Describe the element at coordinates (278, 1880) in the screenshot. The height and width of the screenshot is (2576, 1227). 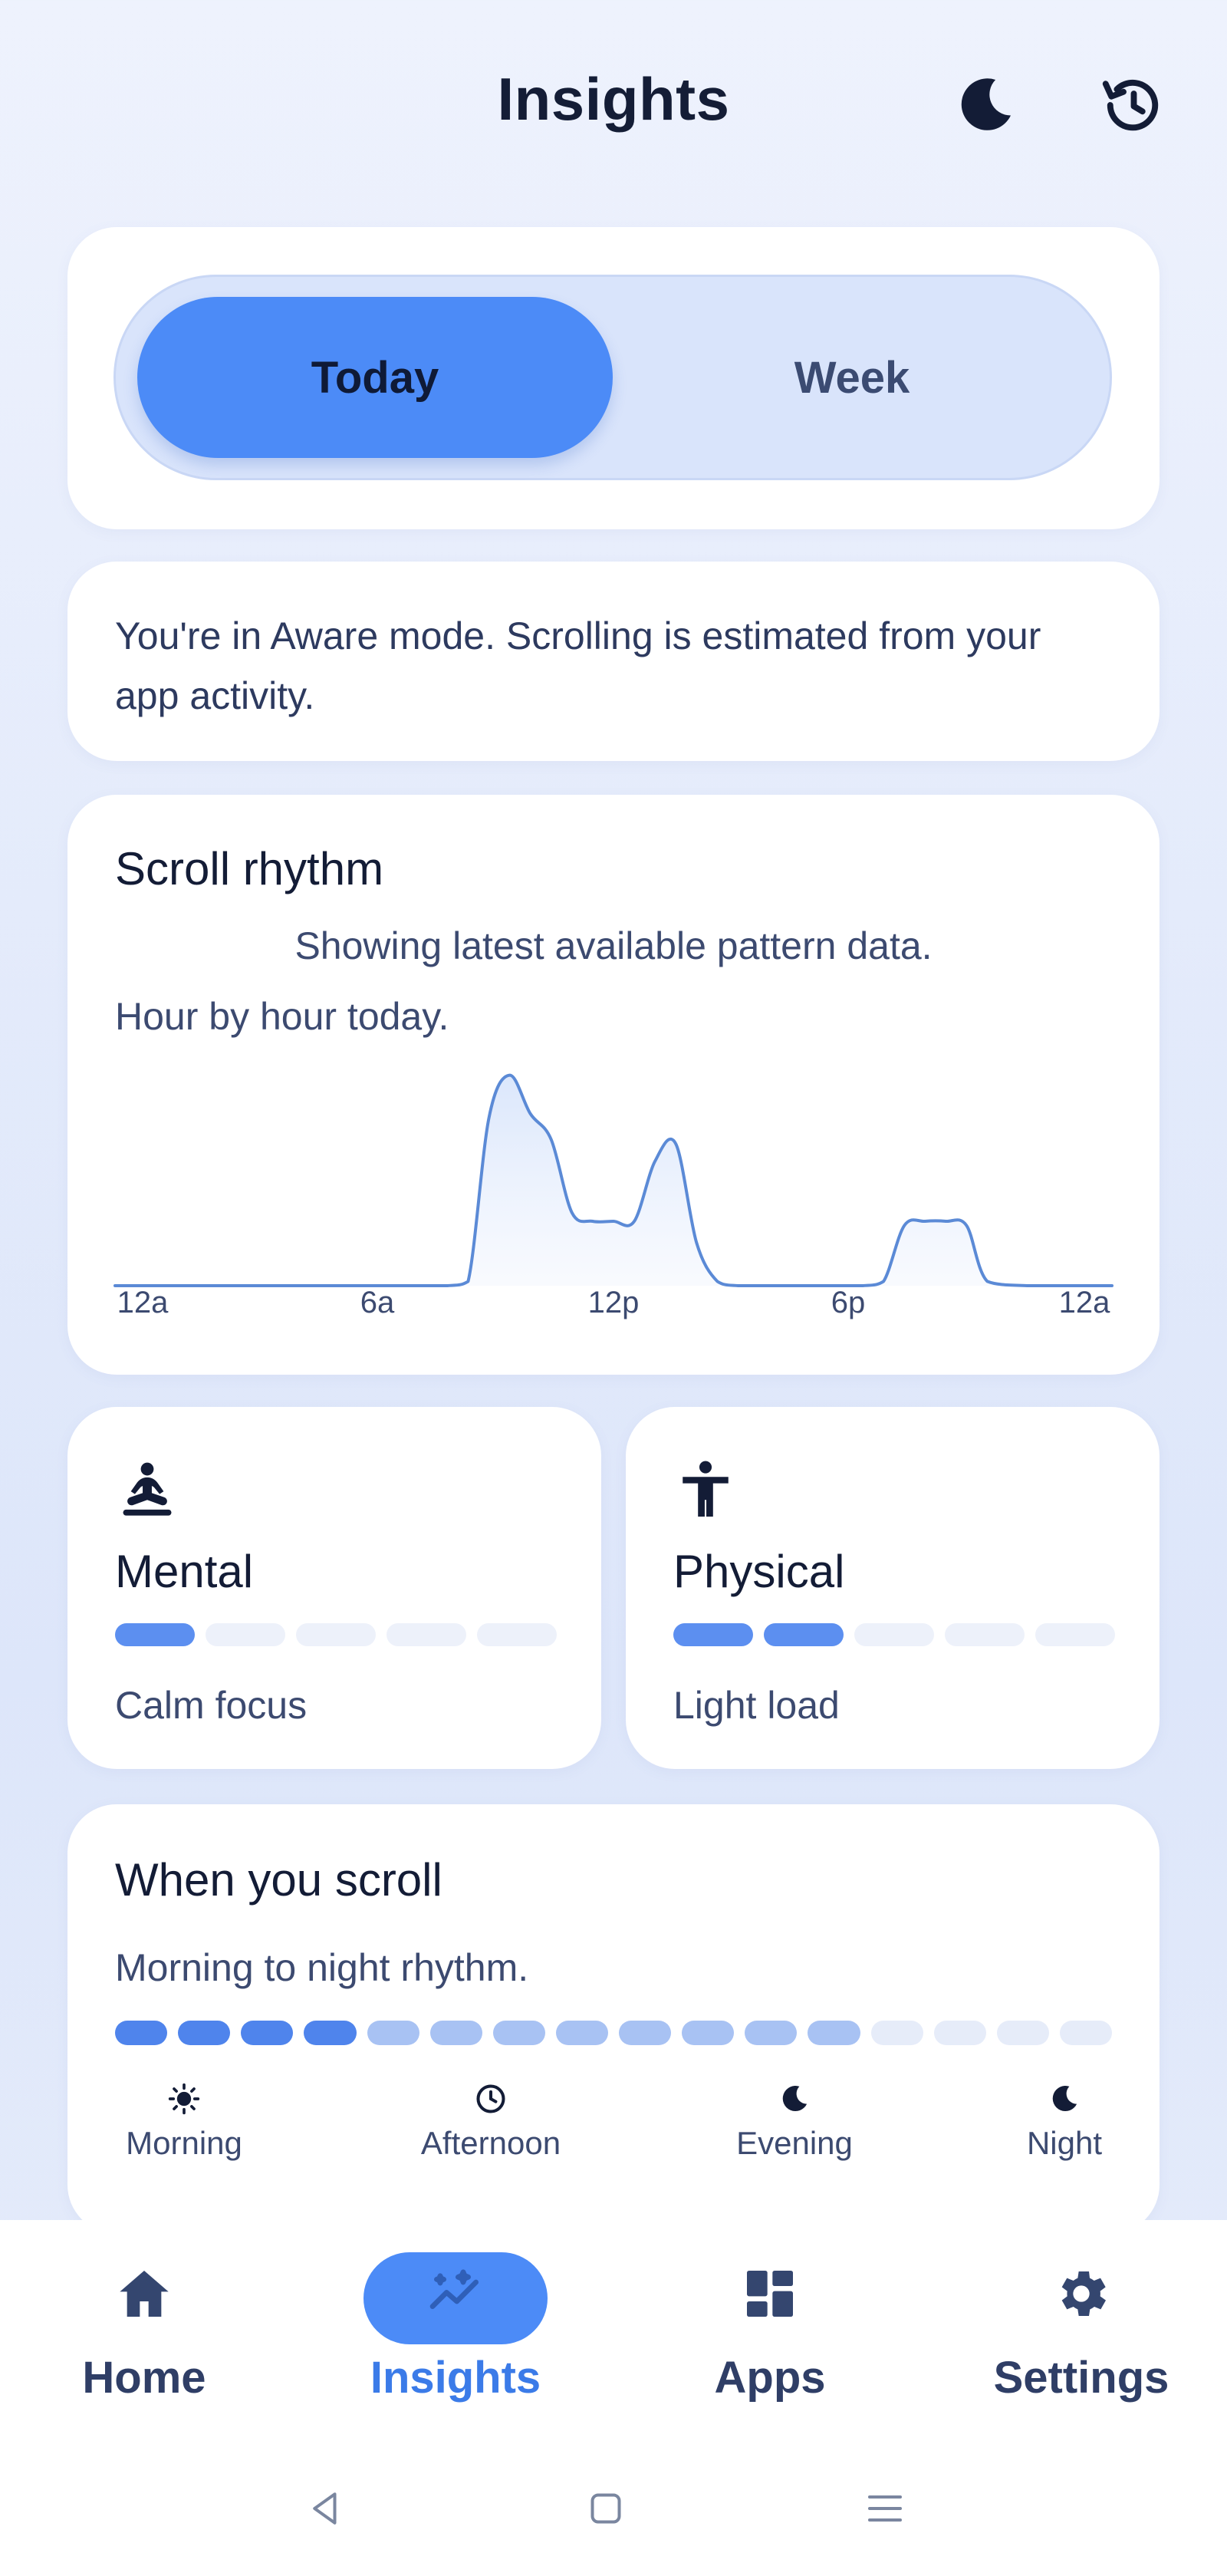
I see `when-title: When you scroll` at that location.